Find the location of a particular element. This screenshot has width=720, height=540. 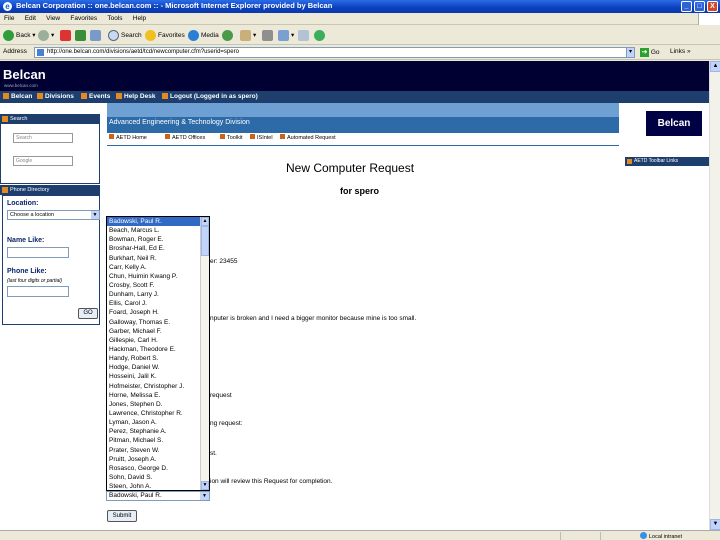

right-links-bar: AETD Toolbar Links is located at coordinates (667, 161).